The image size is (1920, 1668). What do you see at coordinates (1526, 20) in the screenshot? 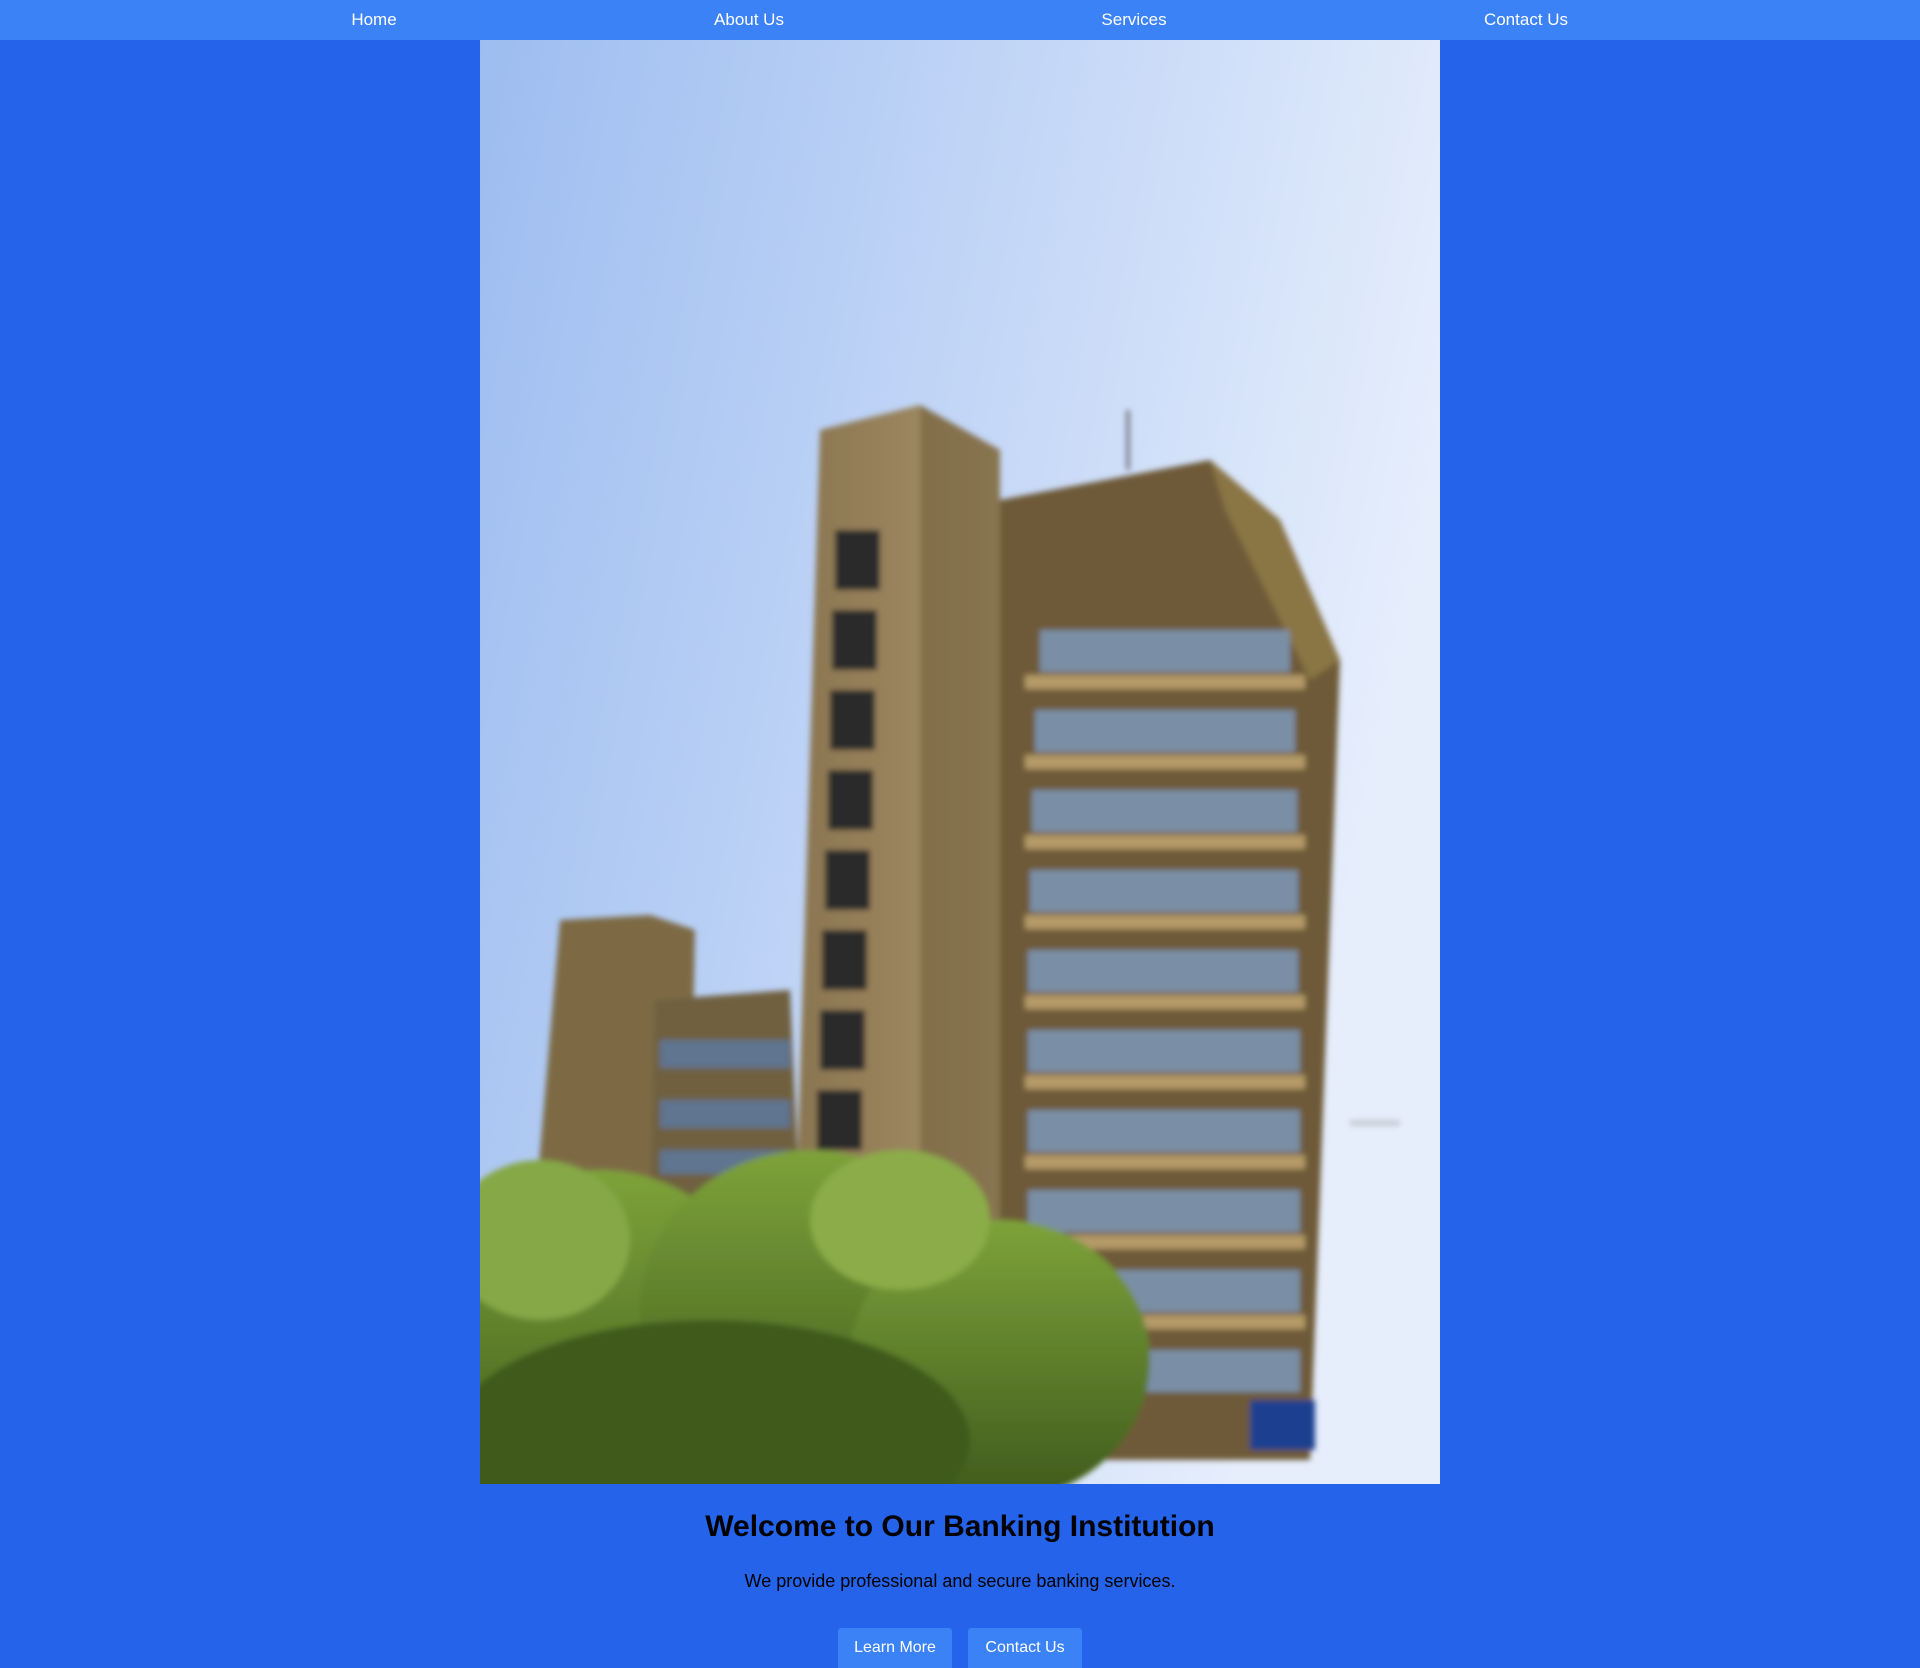
I see `nav-link-contact-us: Contact Us` at bounding box center [1526, 20].